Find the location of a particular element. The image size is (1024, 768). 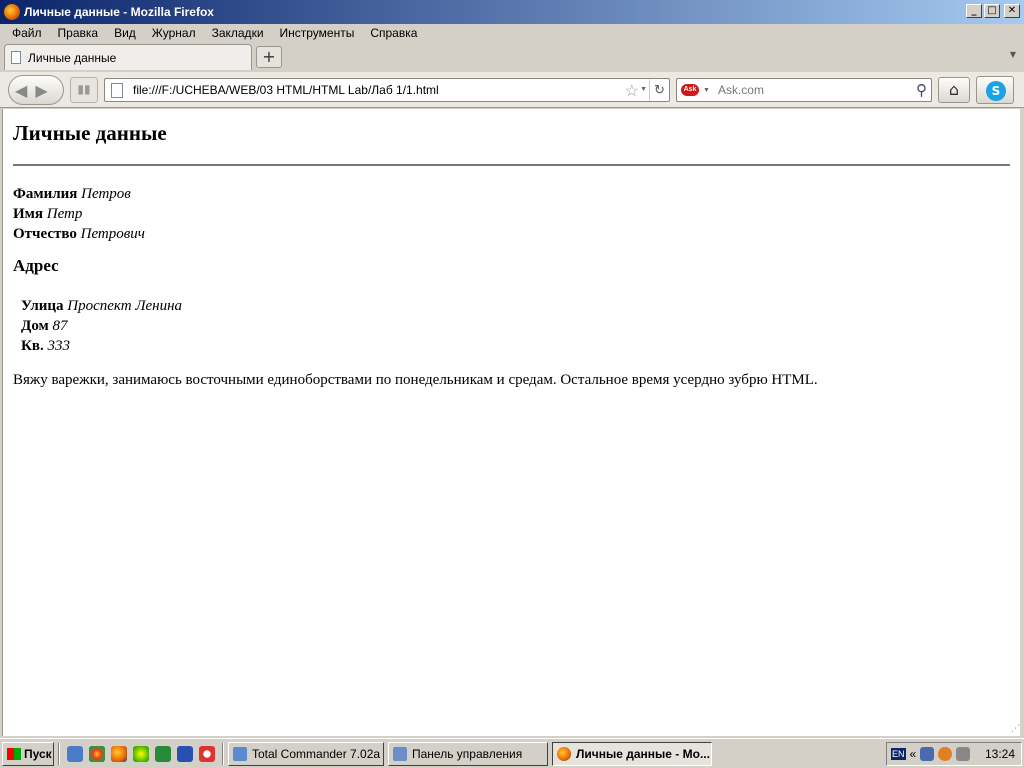

field-house: Дом 87 is located at coordinates (515, 326).